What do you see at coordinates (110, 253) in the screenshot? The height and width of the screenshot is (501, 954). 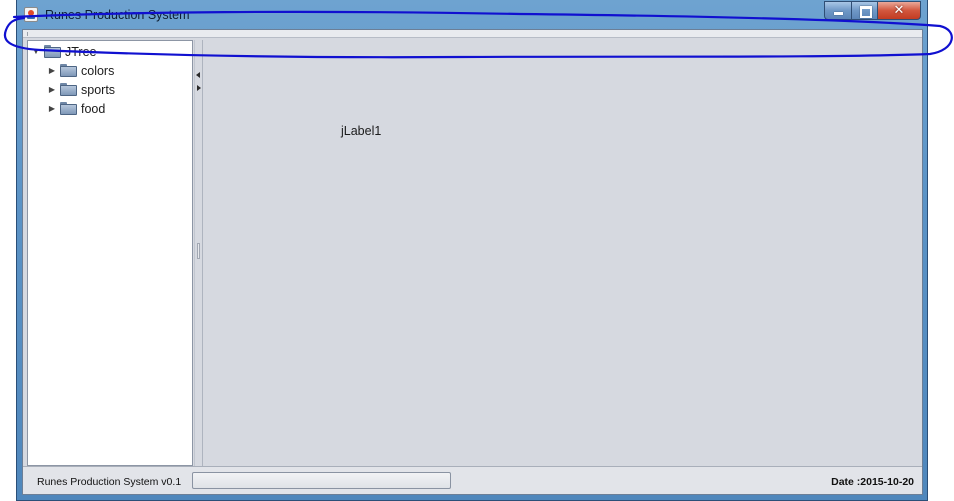 I see `jtree-panel: ▼ JTree ▶ colors ▶ sports ▶ food` at bounding box center [110, 253].